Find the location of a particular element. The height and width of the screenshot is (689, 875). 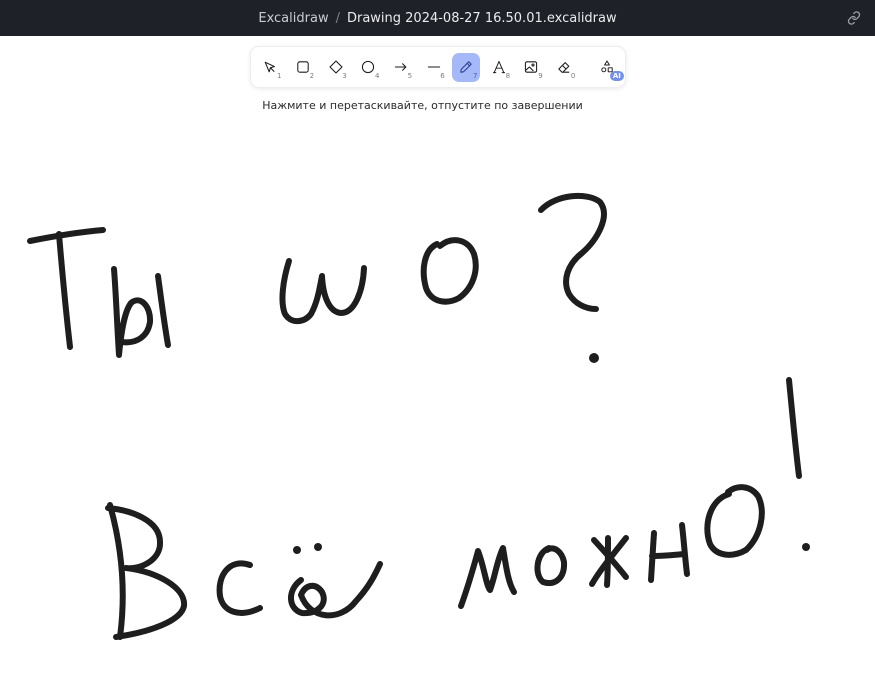

breadcrumb-file-name: Drawing 2024-08-27 16.50.01.excalidraw is located at coordinates (482, 18).